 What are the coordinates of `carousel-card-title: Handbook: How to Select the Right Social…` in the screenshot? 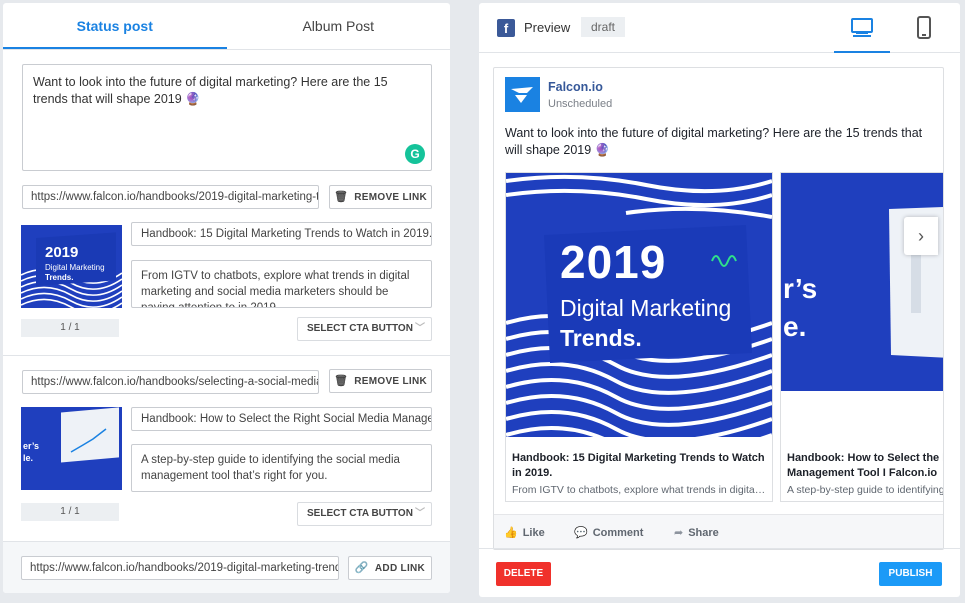 It's located at (865, 465).